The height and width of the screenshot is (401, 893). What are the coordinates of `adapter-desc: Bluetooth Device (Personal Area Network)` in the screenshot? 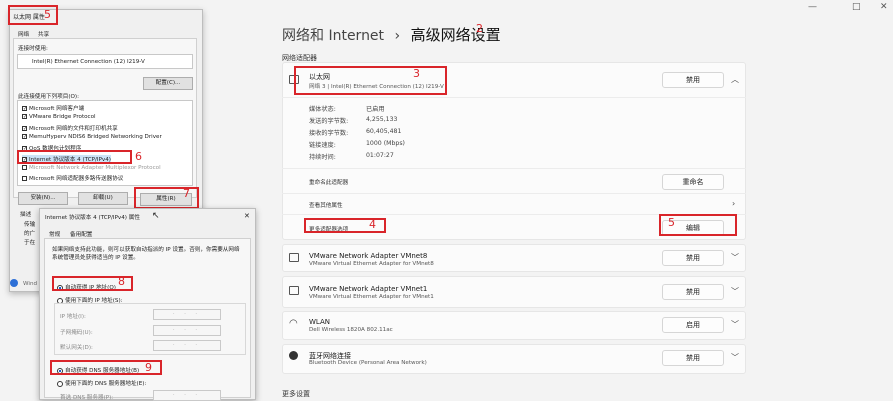 It's located at (368, 363).